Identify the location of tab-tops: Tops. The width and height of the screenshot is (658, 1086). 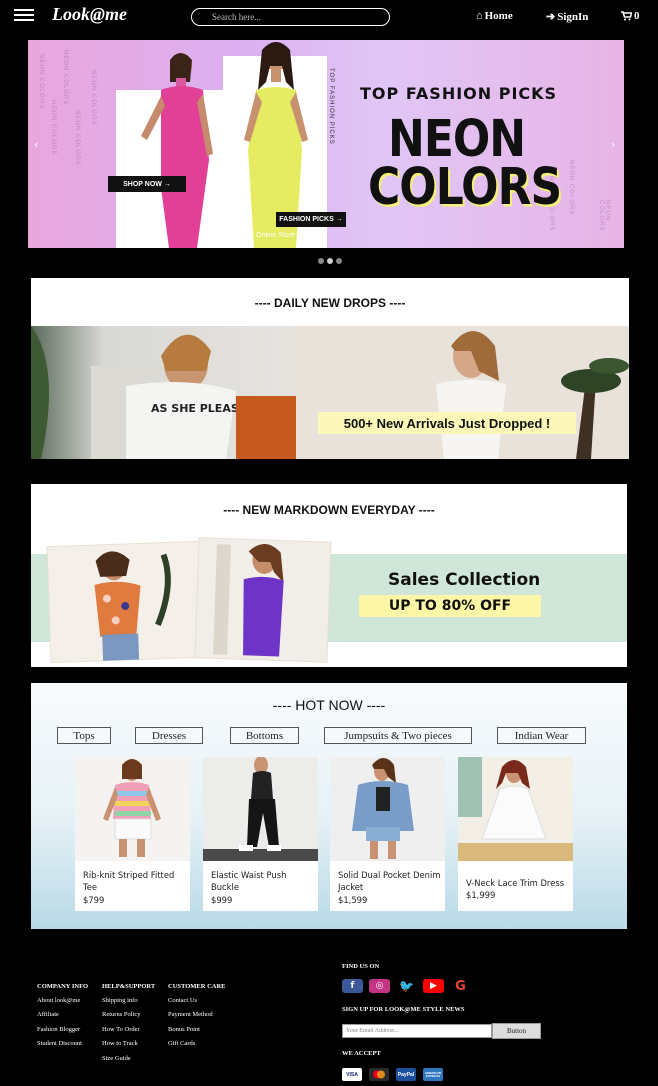
(84, 735).